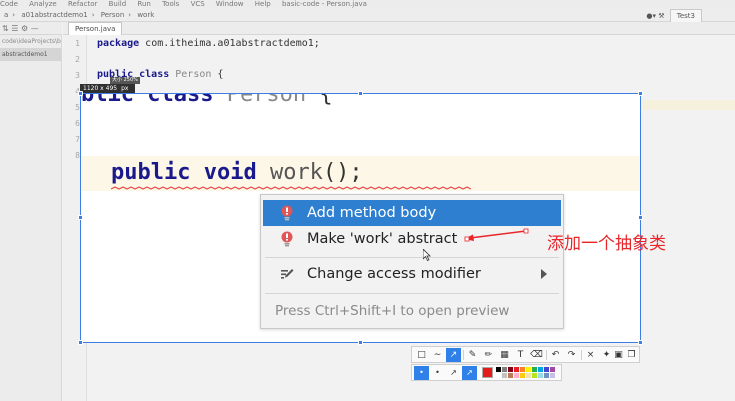  Describe the element at coordinates (118, 4) in the screenshot. I see `menu-build: Build` at that location.